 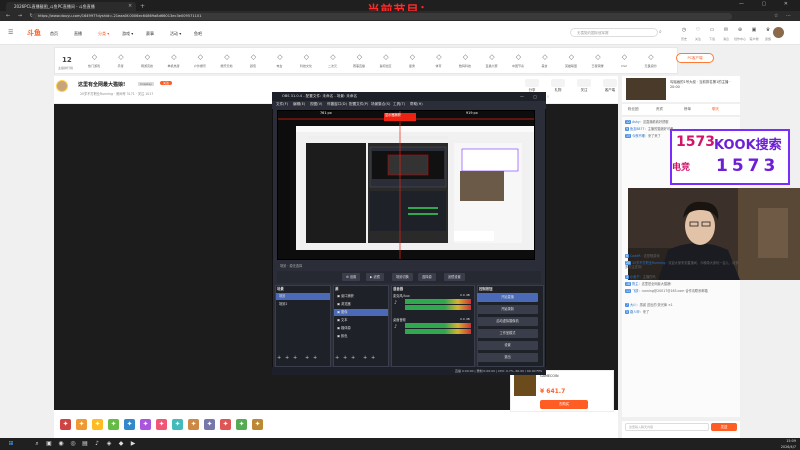 I want to click on obs-toolbar-button: ▶ 滤镜, so click(x=375, y=277).